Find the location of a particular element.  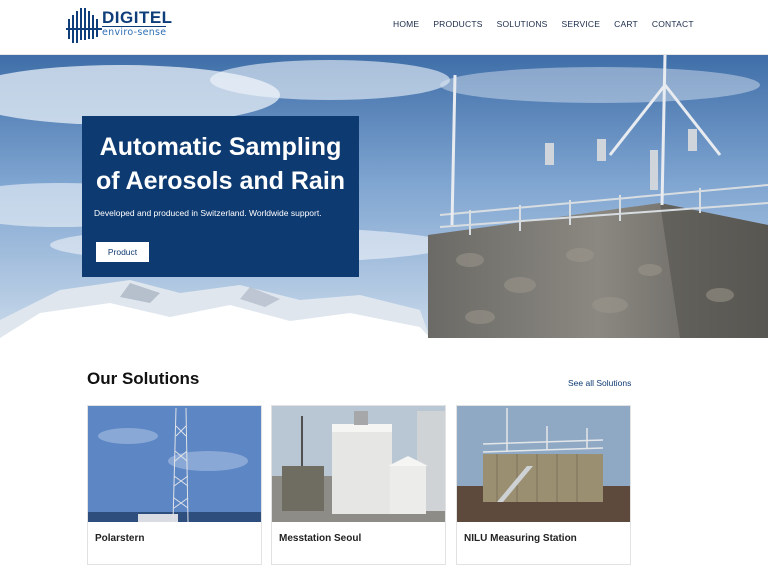

polarstern-image is located at coordinates (174, 464).